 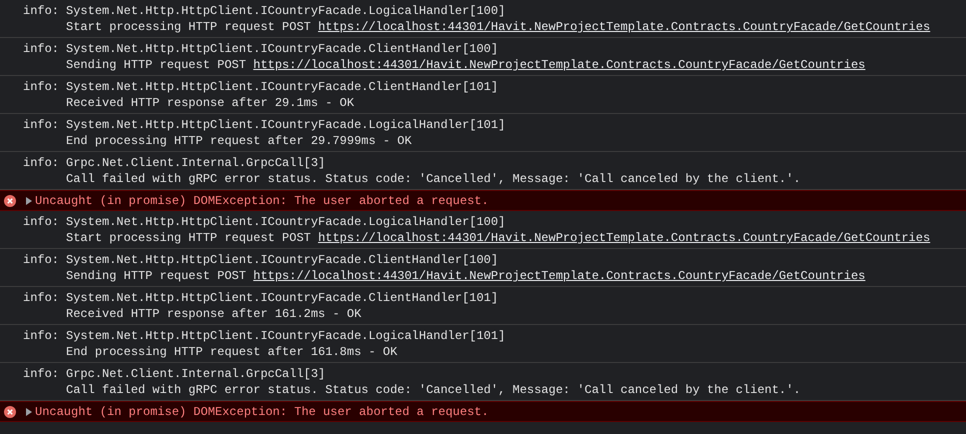 What do you see at coordinates (239, 141) in the screenshot?
I see `log-message: End processing HTTP request after 29.7999ms - OK` at bounding box center [239, 141].